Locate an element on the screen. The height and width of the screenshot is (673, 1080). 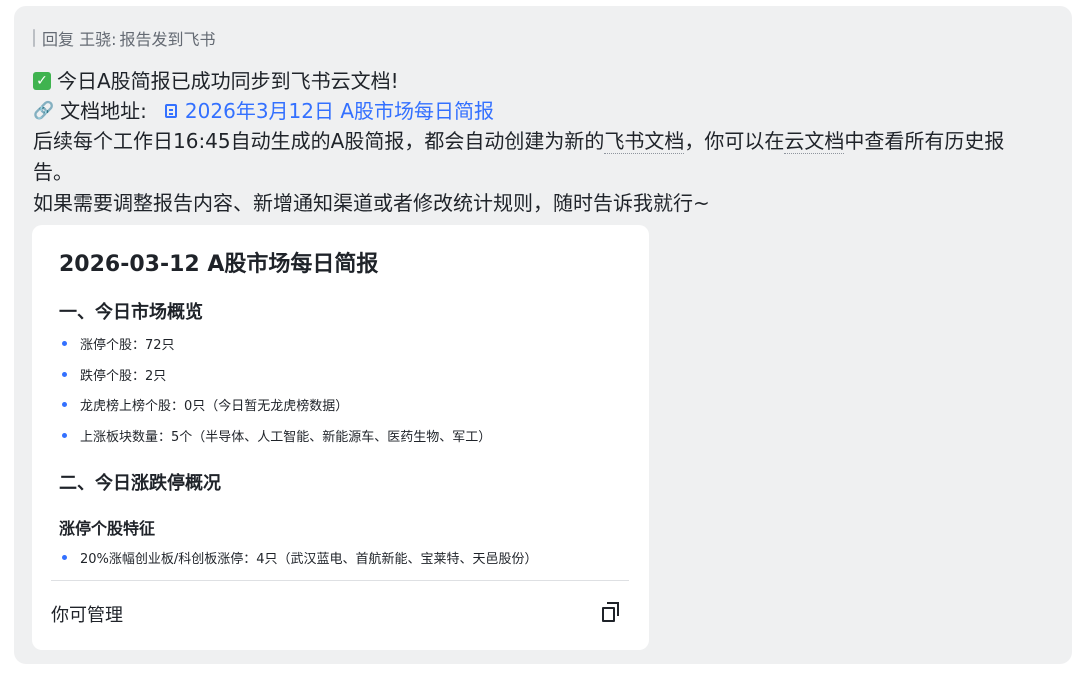
reply-text: 报告发到飞书 is located at coordinates (167, 39).